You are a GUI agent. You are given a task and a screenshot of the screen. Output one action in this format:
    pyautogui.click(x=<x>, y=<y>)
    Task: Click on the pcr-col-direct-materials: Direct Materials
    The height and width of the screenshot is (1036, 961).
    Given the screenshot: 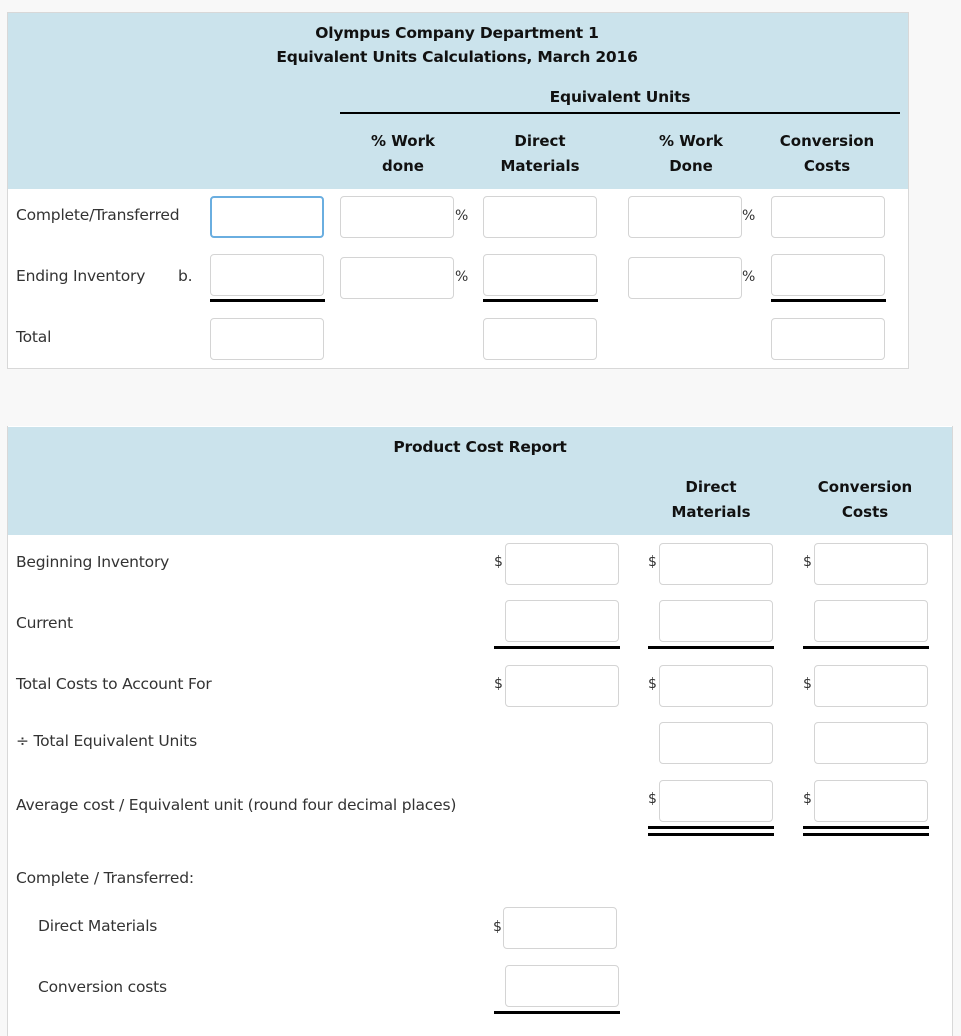 What is the action you would take?
    pyautogui.click(x=711, y=499)
    